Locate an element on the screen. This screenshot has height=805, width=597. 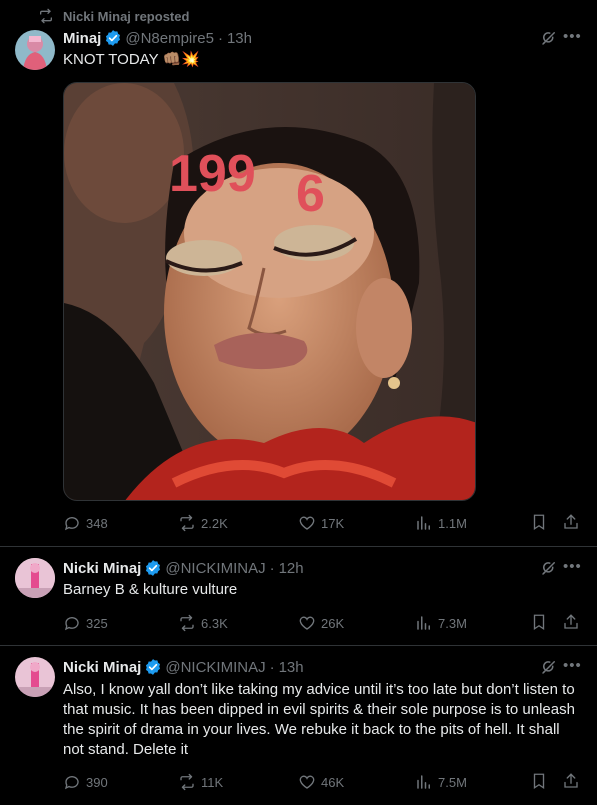
like-button: 46K is located at coordinates (321, 782).